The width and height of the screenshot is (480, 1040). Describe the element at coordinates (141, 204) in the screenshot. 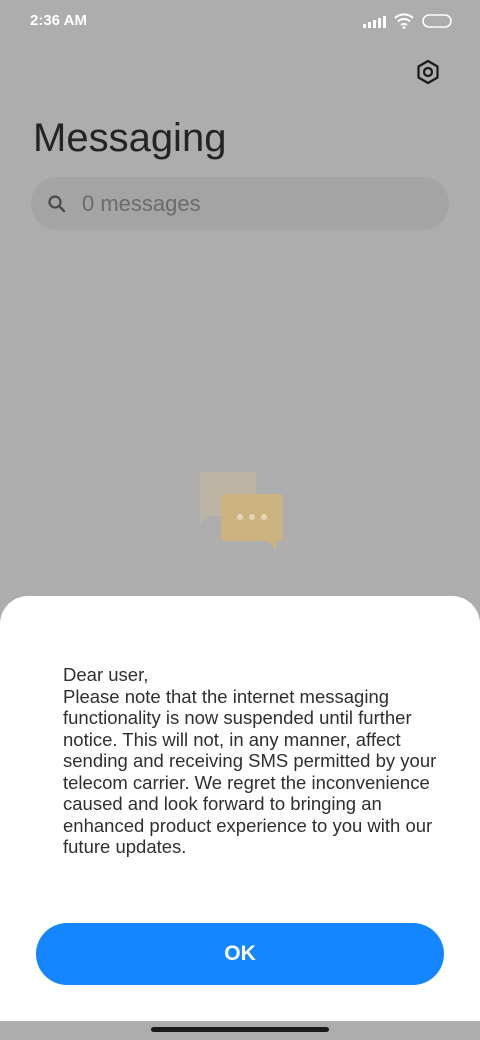

I see `search-input: 0 messages` at that location.